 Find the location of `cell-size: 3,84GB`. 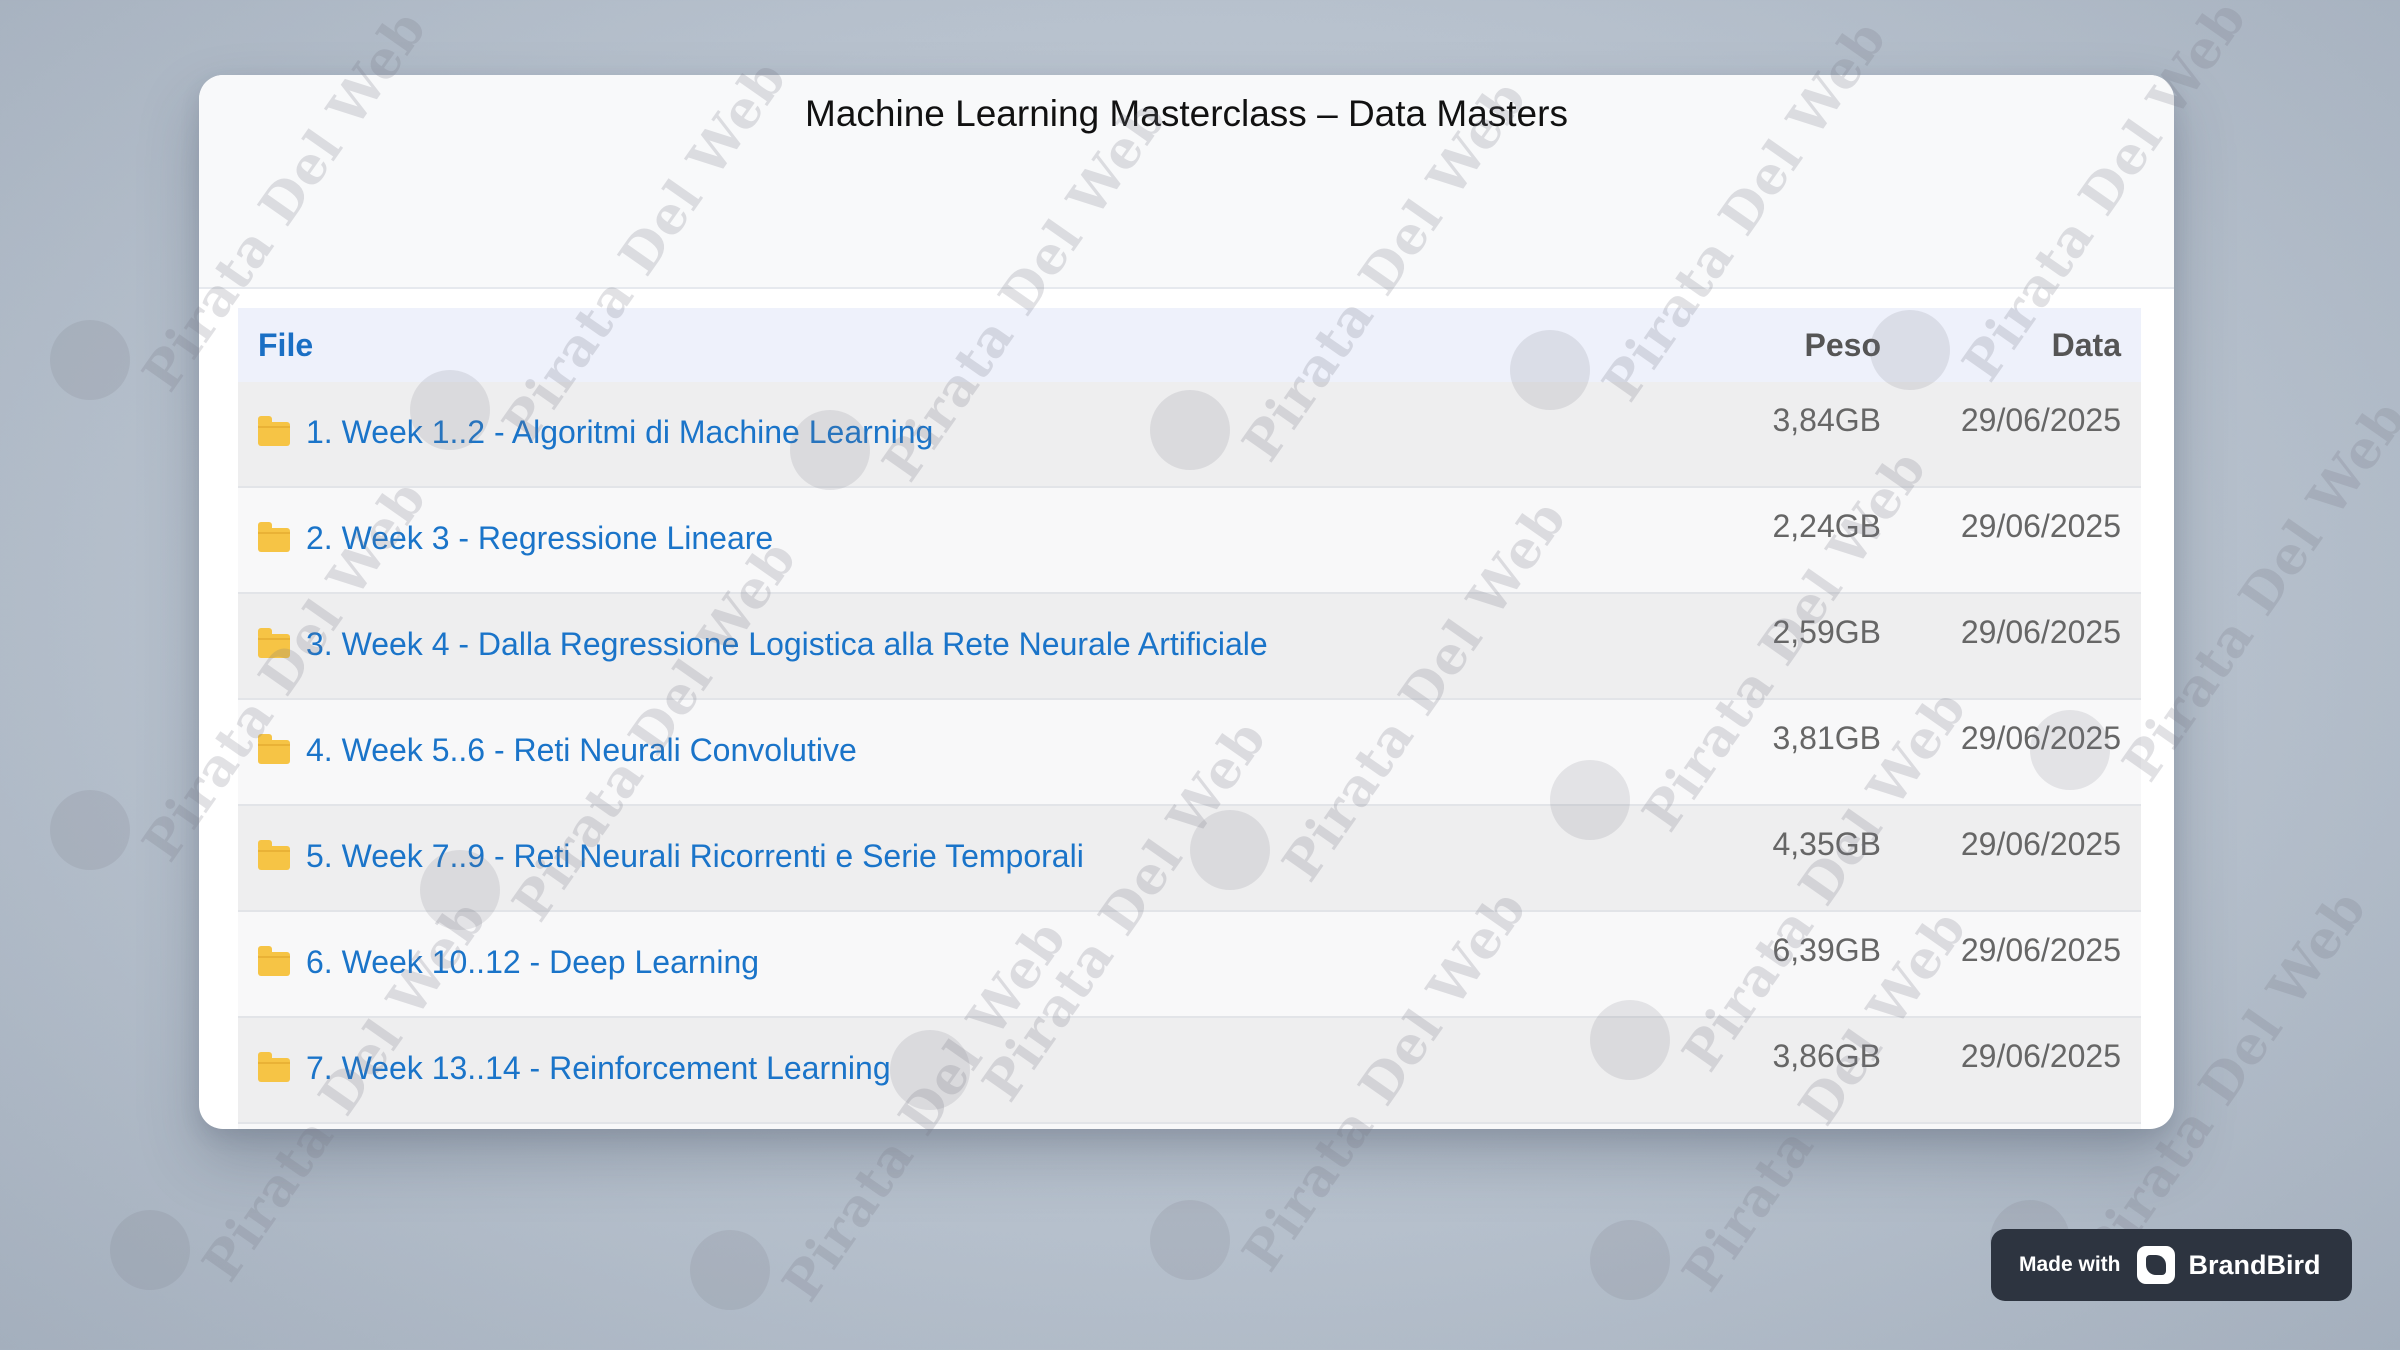

cell-size: 3,84GB is located at coordinates (1781, 435).